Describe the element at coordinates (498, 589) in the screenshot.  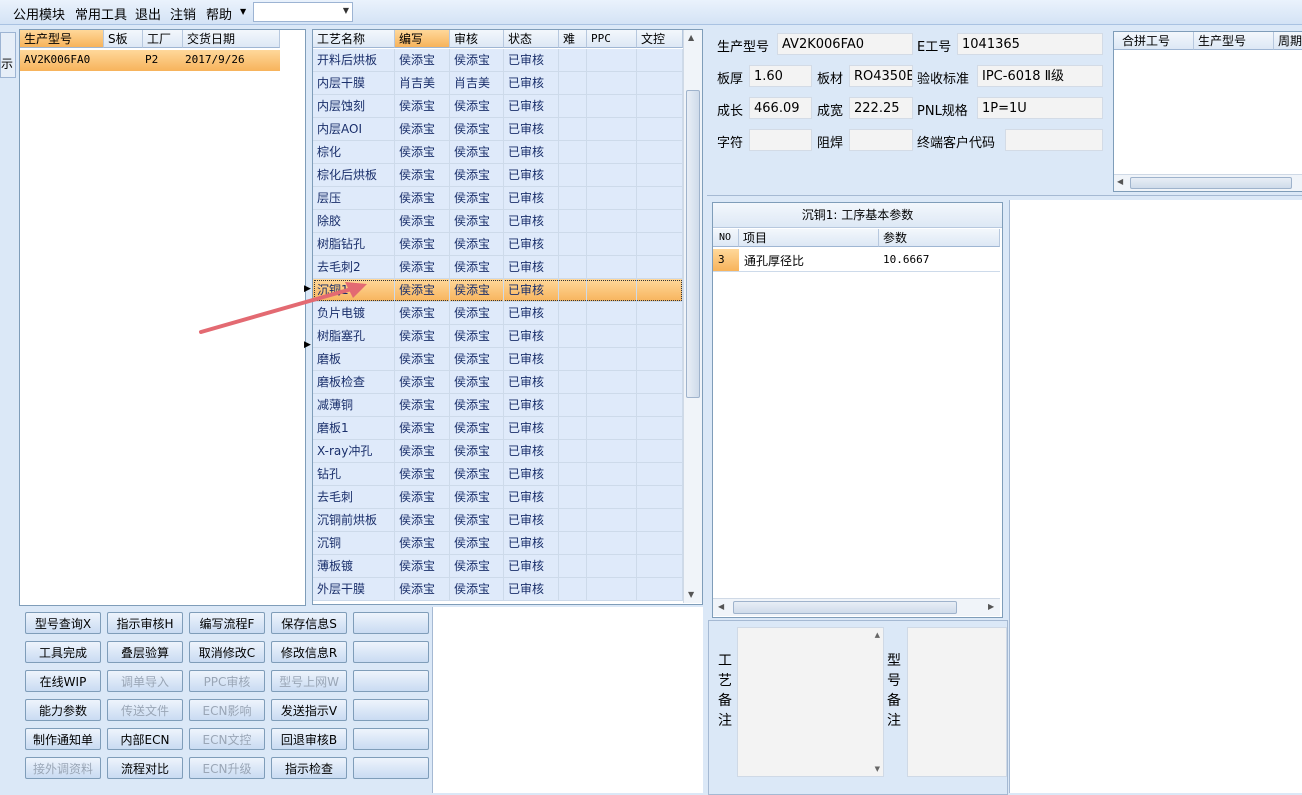
I see `table-row: 外层干膜 侯添宝 侯添宝 已审核` at that location.